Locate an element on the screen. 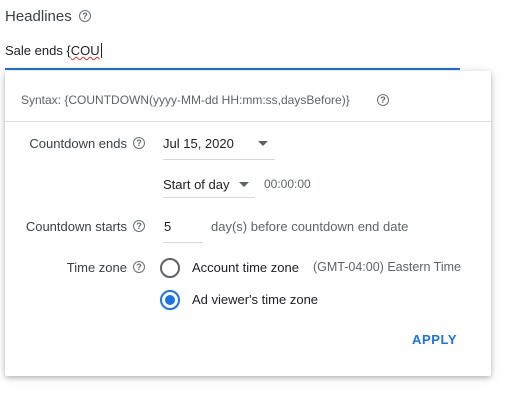  headlines-label: Headlines is located at coordinates (38, 16).